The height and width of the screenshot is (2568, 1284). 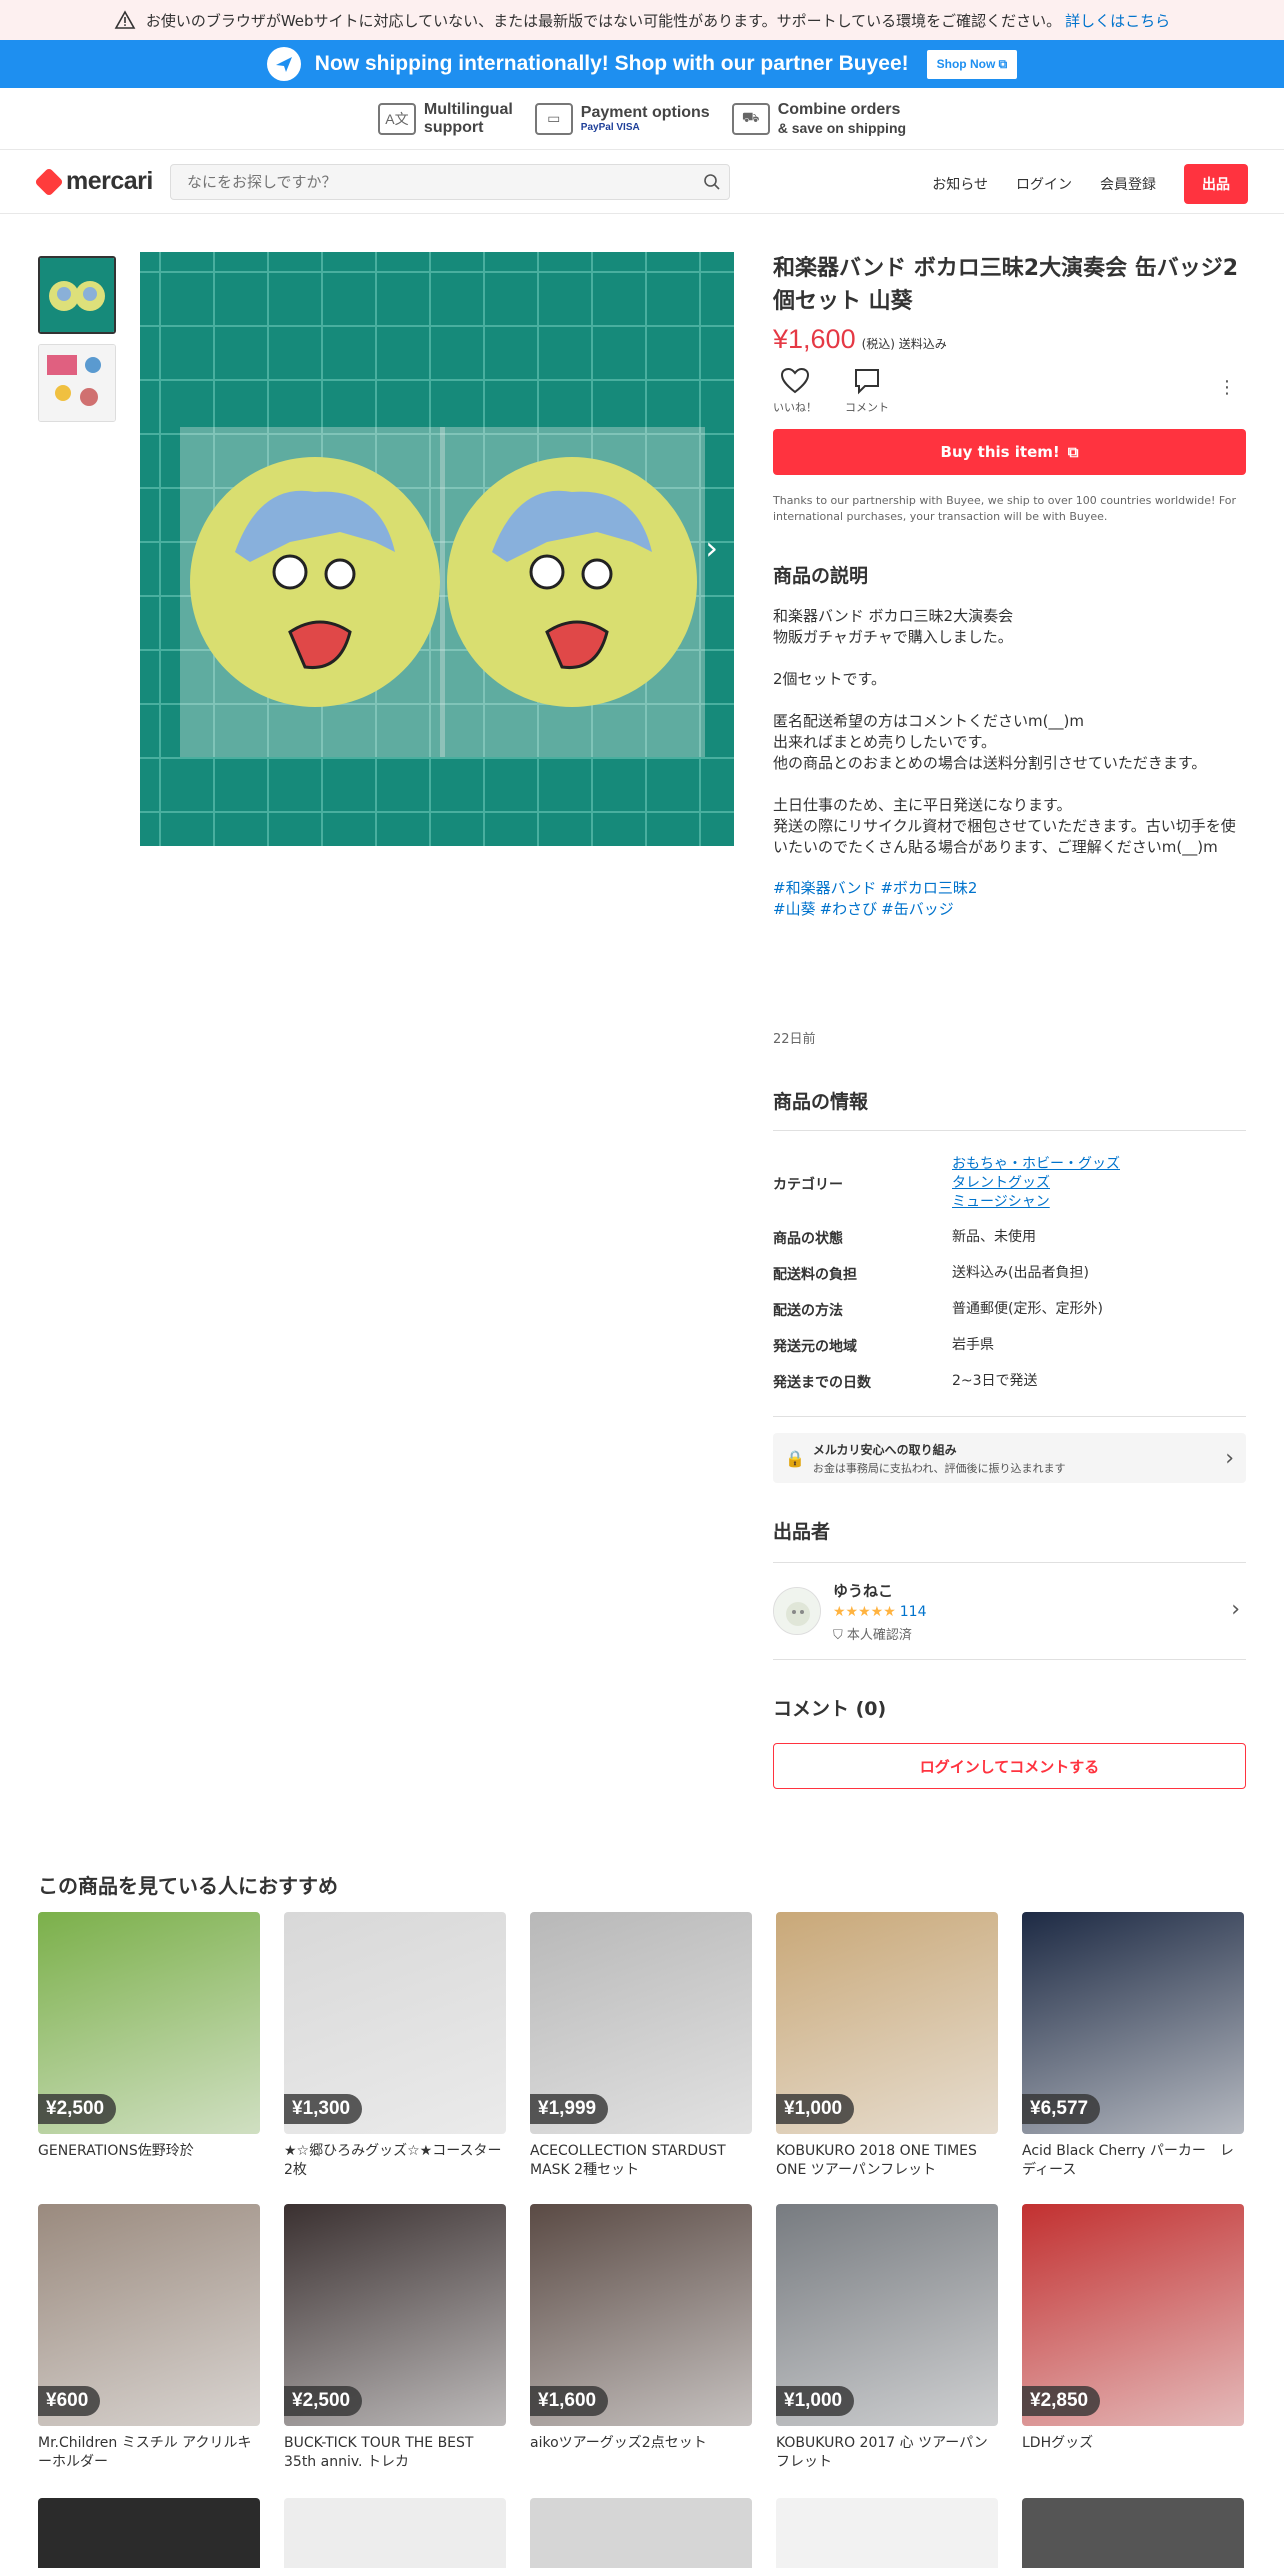 I want to click on safety-banner: 🔒 メルカリ安心への取り組み お金は事務局に支払われ、評価後に振り込まれます ›, so click(x=1009, y=1458).